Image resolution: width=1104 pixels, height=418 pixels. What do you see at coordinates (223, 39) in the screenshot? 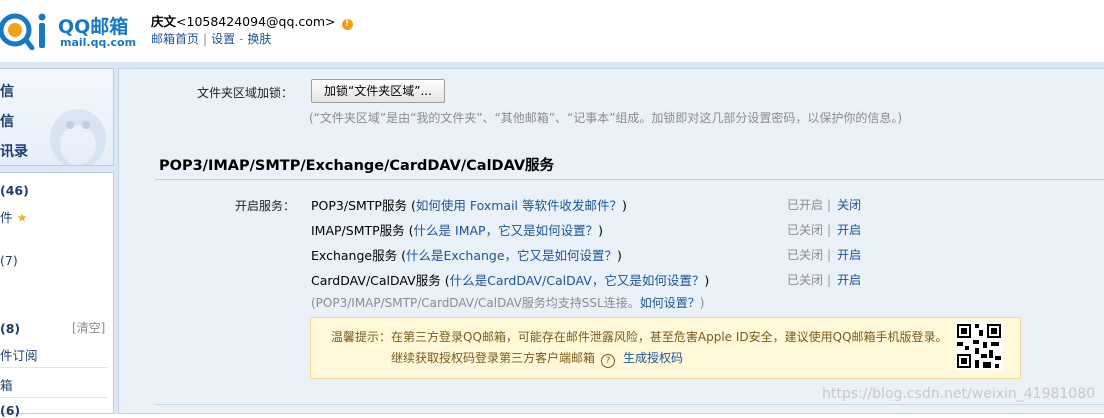
I see `settings-link: 设置` at bounding box center [223, 39].